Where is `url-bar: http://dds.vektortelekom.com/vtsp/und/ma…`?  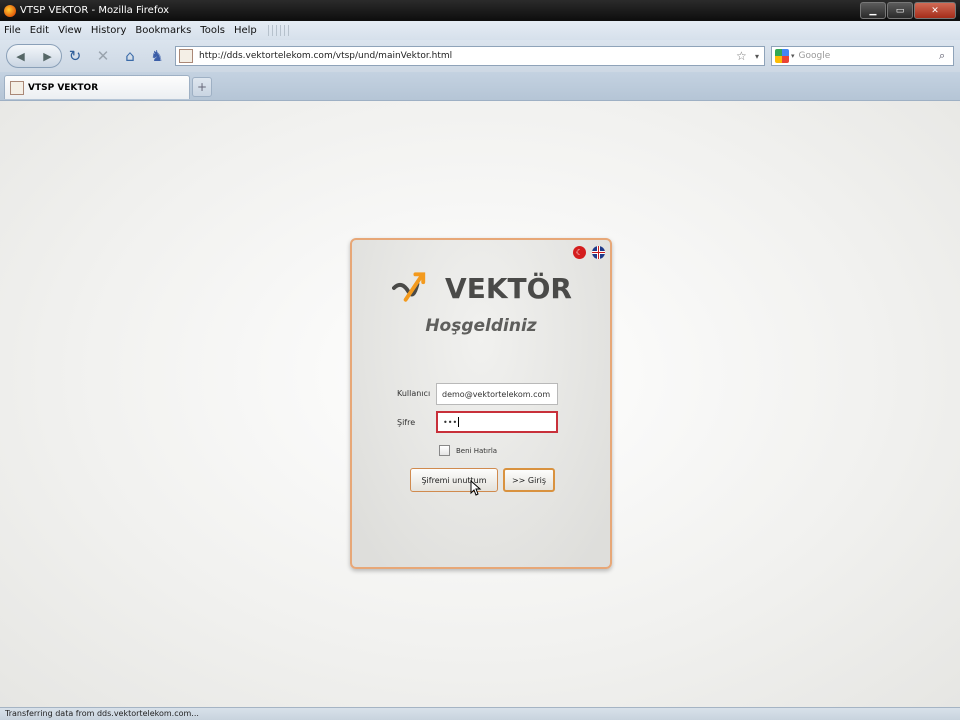
url-bar: http://dds.vektortelekom.com/vtsp/und/ma… is located at coordinates (470, 56).